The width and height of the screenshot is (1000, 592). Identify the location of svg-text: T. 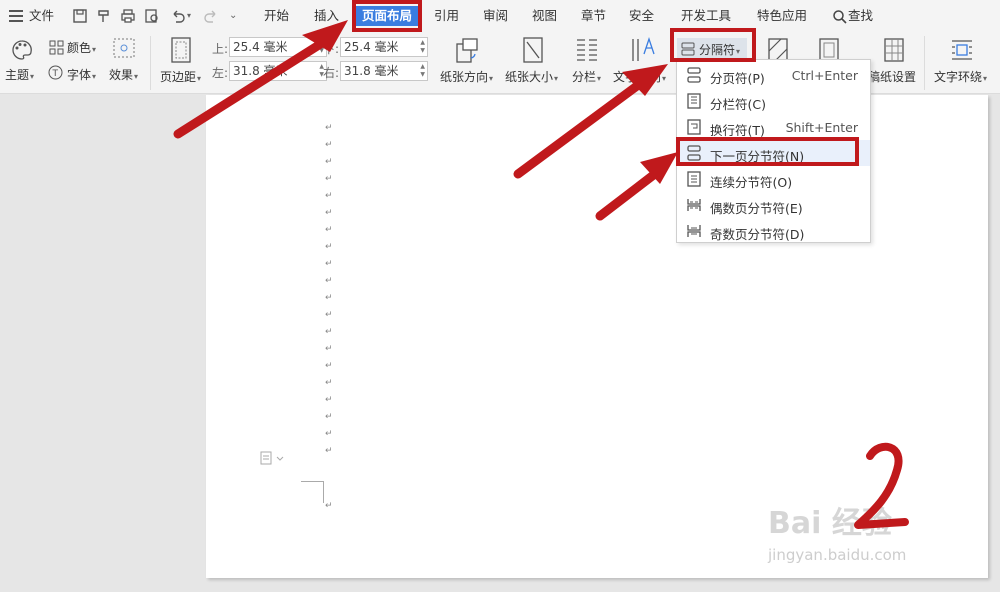
(55, 74).